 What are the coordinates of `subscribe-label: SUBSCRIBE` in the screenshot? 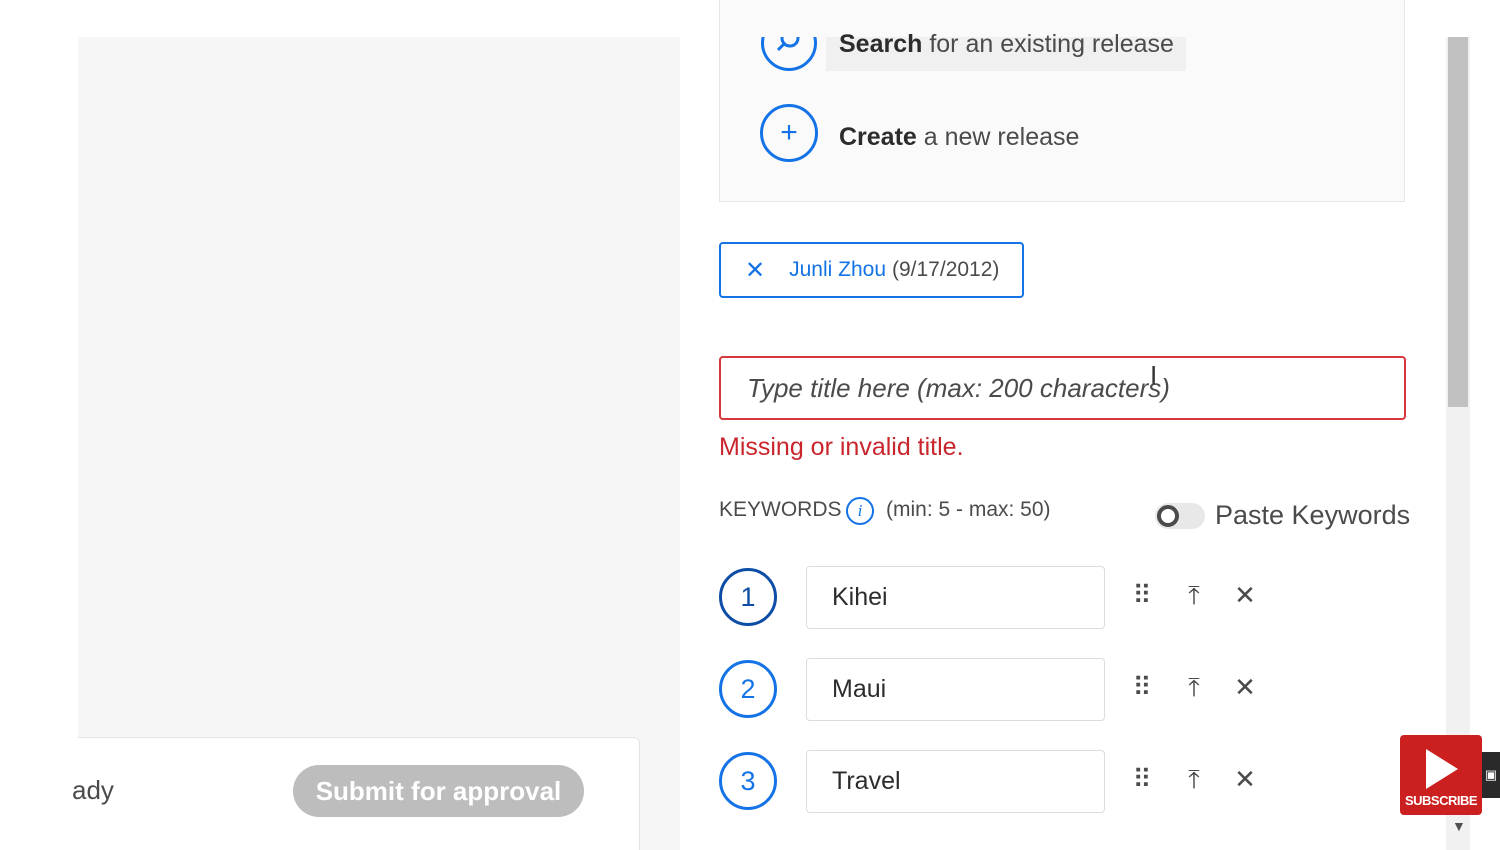 It's located at (1441, 800).